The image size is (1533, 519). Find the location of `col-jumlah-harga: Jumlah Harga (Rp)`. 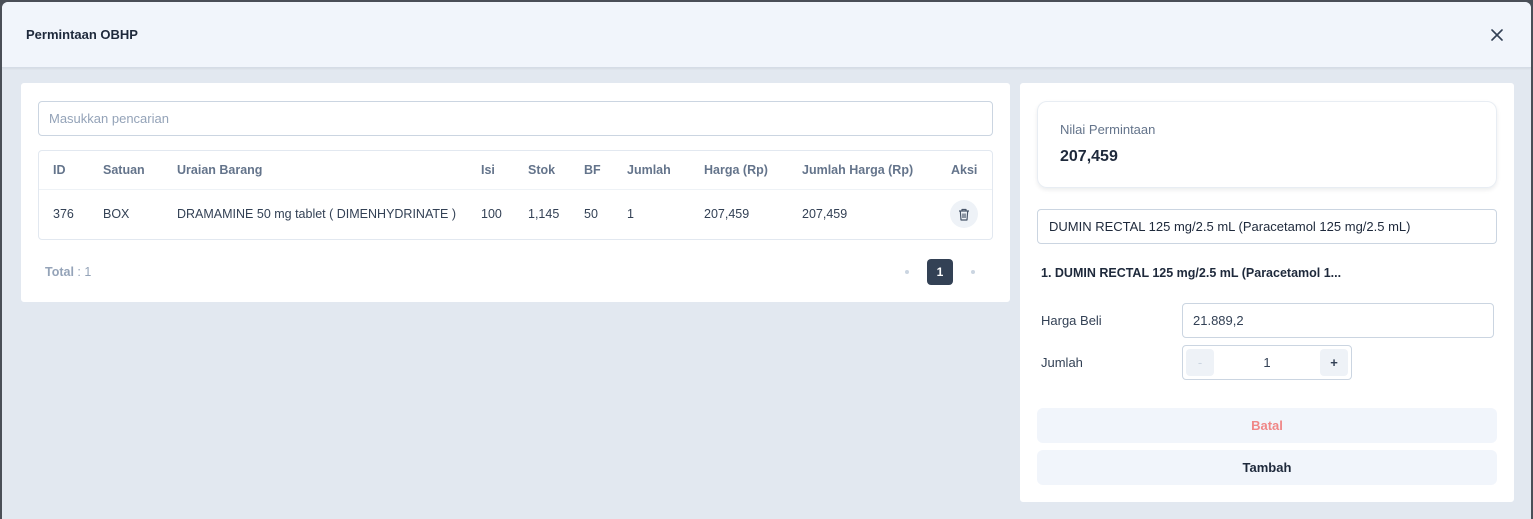

col-jumlah-harga: Jumlah Harga (Rp) is located at coordinates (862, 170).